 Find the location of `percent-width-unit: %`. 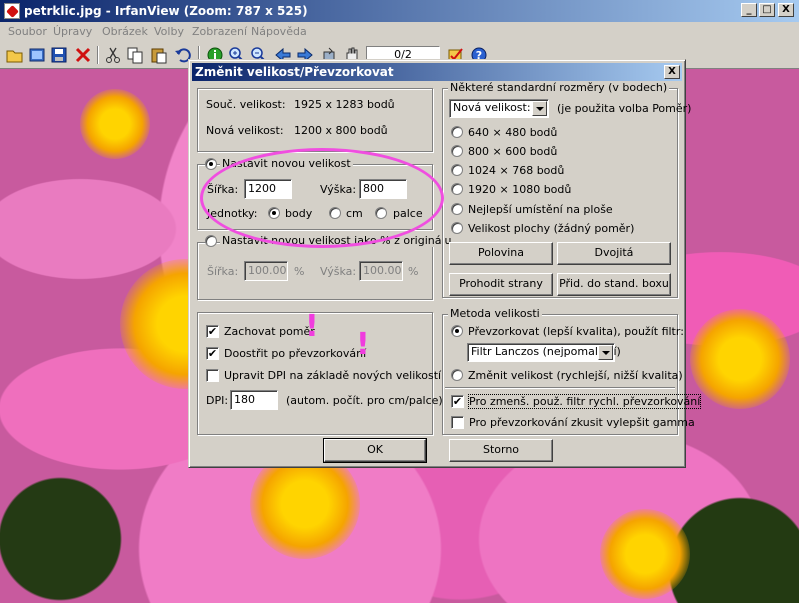

percent-width-unit: % is located at coordinates (299, 271).